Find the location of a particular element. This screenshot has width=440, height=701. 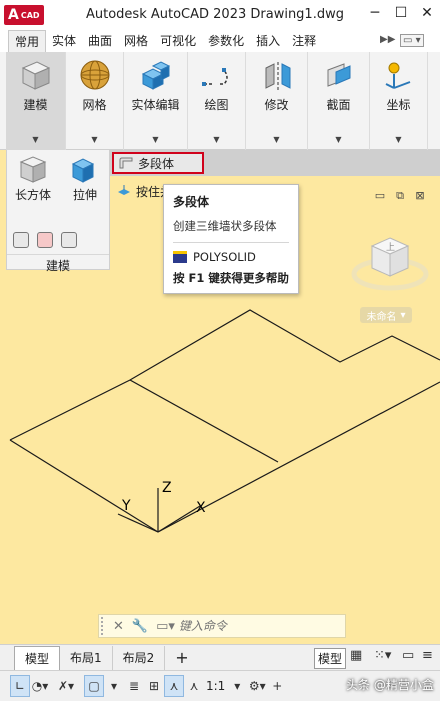

command-icon is located at coordinates (180, 257).